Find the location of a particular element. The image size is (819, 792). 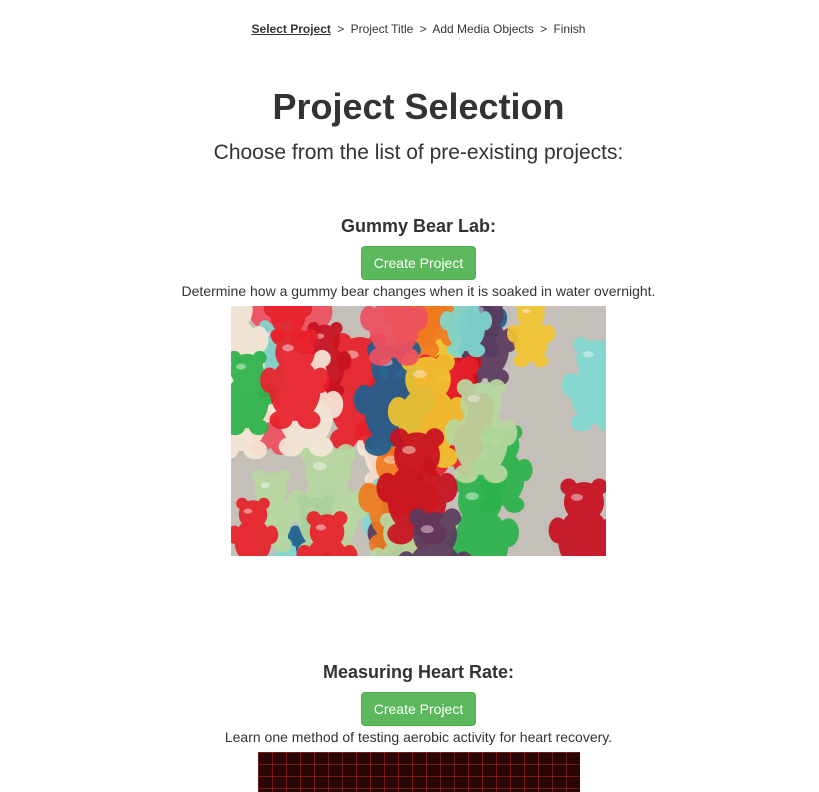

project-name: Gummy Bear Lab: is located at coordinates (418, 226).